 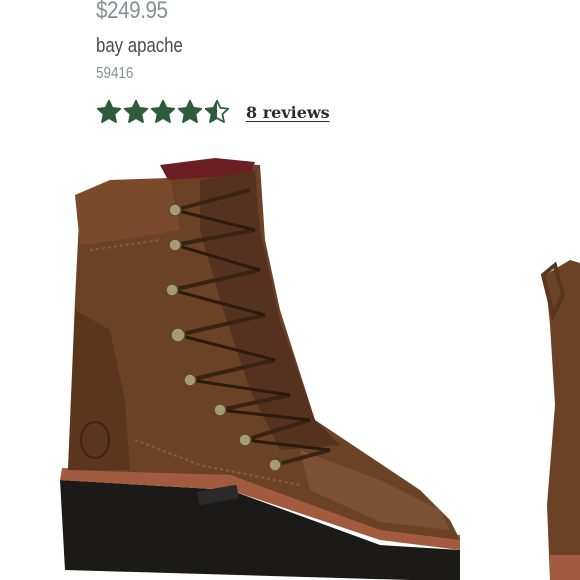 I want to click on product-thumbnail-boot, so click(x=557, y=417).